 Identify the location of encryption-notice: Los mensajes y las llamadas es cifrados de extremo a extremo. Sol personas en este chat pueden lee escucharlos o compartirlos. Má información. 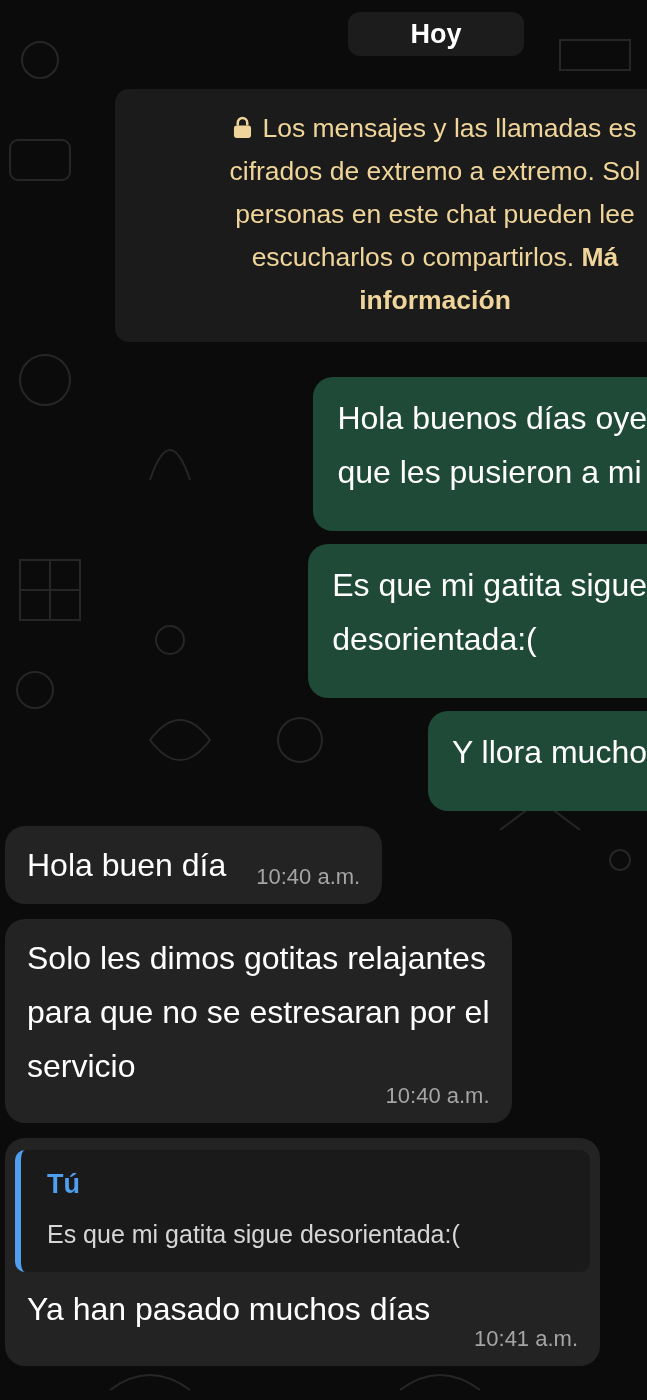
(435, 214).